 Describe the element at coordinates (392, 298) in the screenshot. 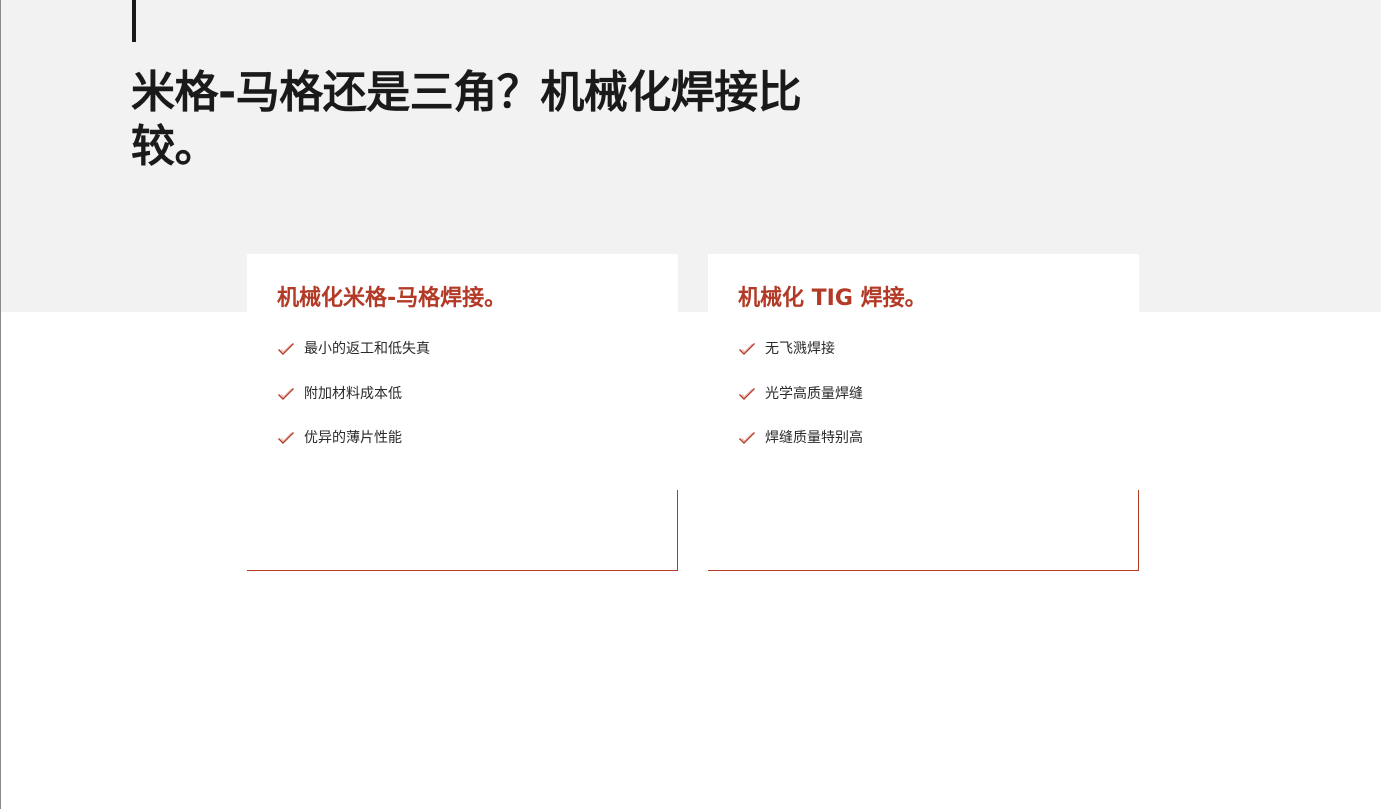

I see `card-title: 机械化米格-马格焊接。` at that location.